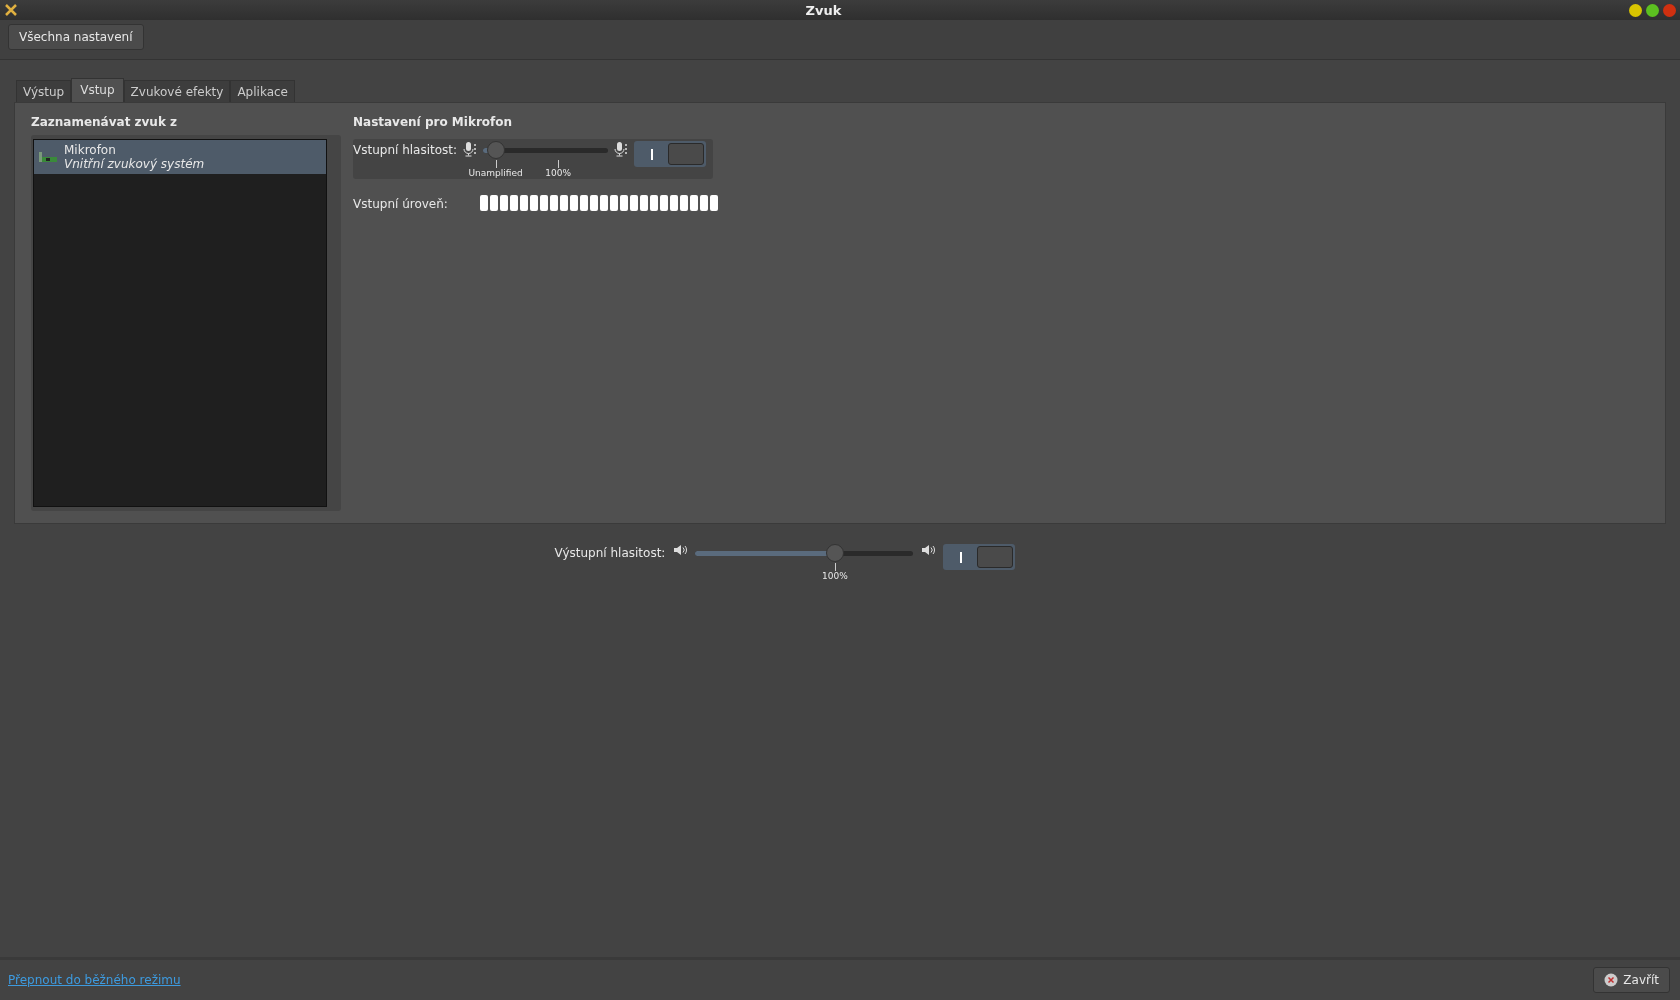 This screenshot has height=1000, width=1680. Describe the element at coordinates (1631, 980) in the screenshot. I see `close-dialog-button: Zavřít` at that location.